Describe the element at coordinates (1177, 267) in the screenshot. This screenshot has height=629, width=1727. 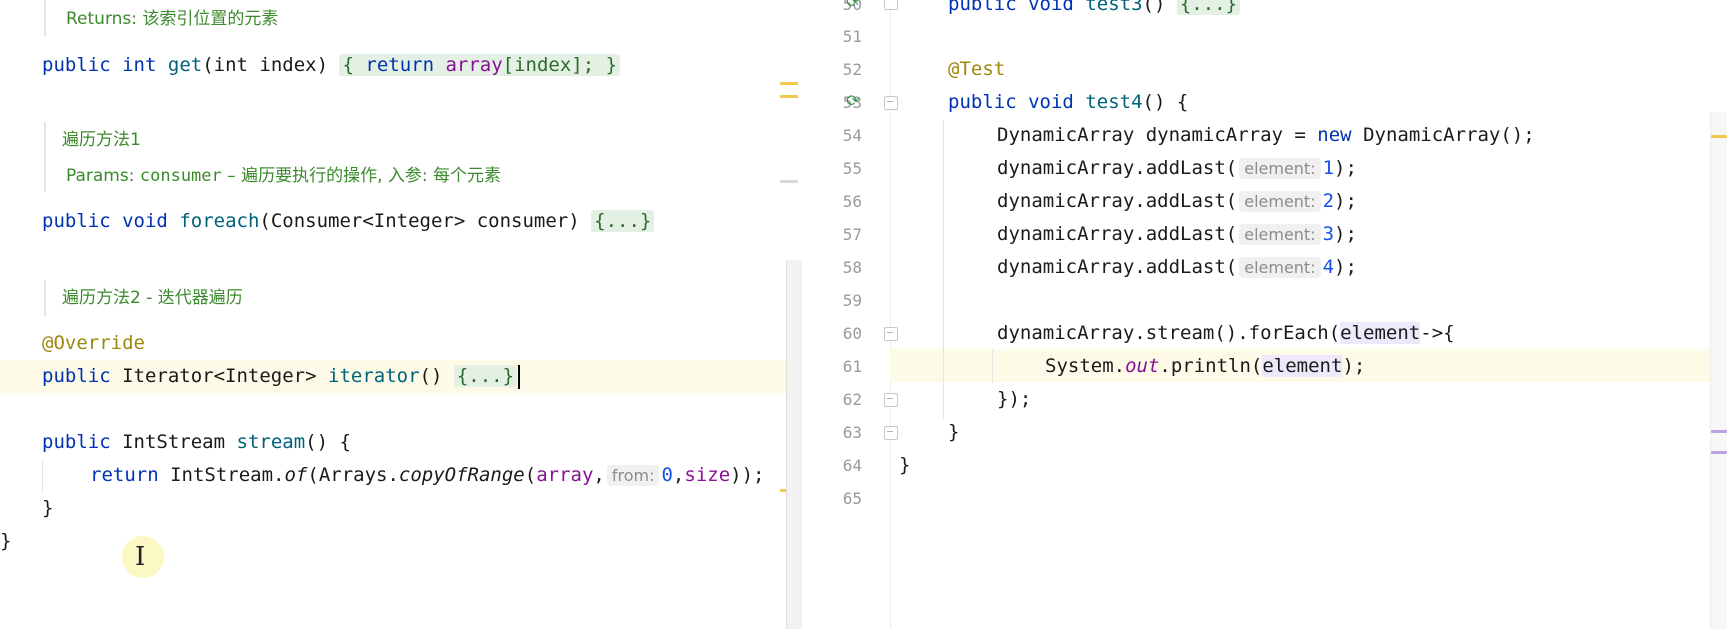
I see `code-line-addlast: dynamicArray.addLast(element: 4);` at that location.